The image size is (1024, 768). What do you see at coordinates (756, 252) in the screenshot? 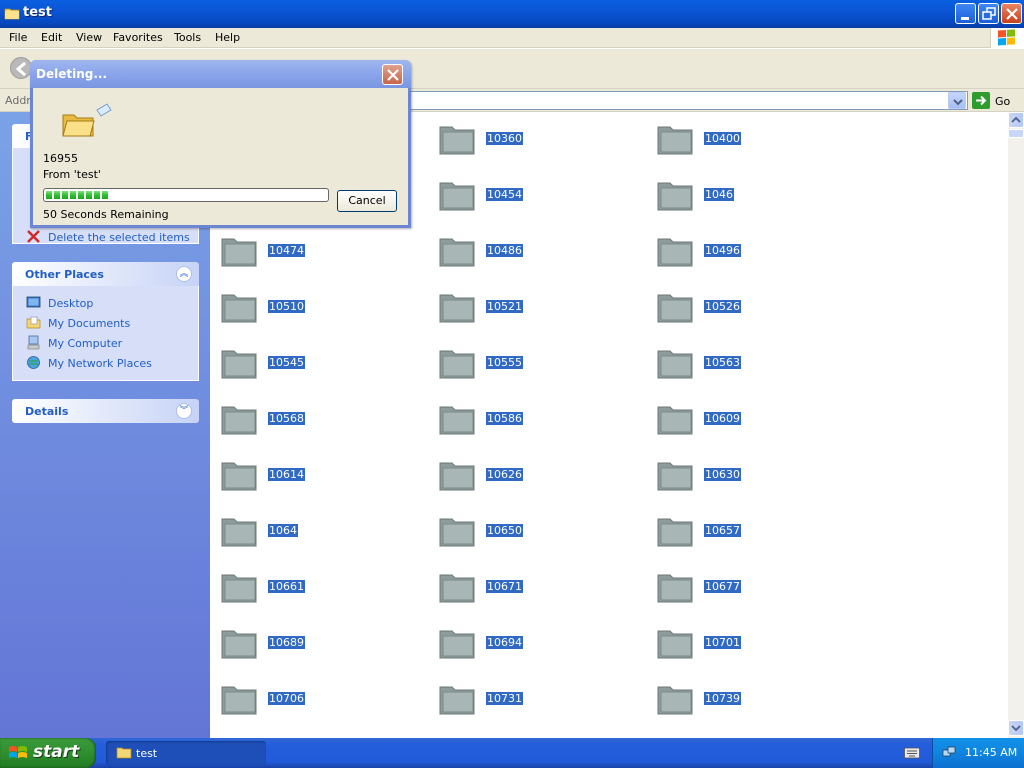
I see `folder-item: 10496` at bounding box center [756, 252].